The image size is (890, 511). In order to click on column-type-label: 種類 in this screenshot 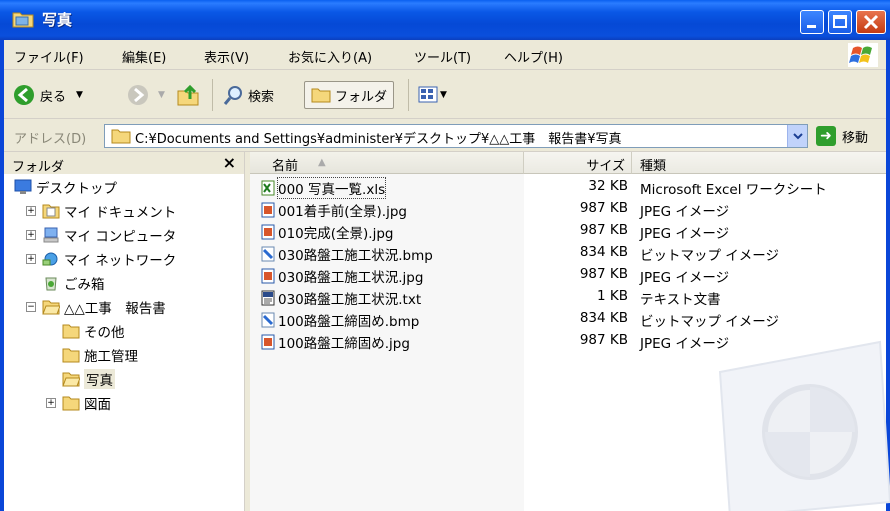, I will do `click(653, 166)`.